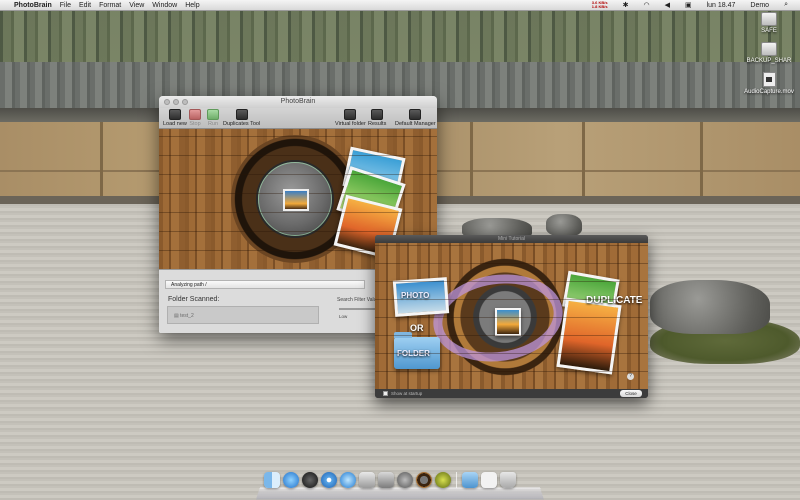 This screenshot has width=800, height=500. I want to click on scanned-folder-list: ▤ test_2, so click(243, 315).